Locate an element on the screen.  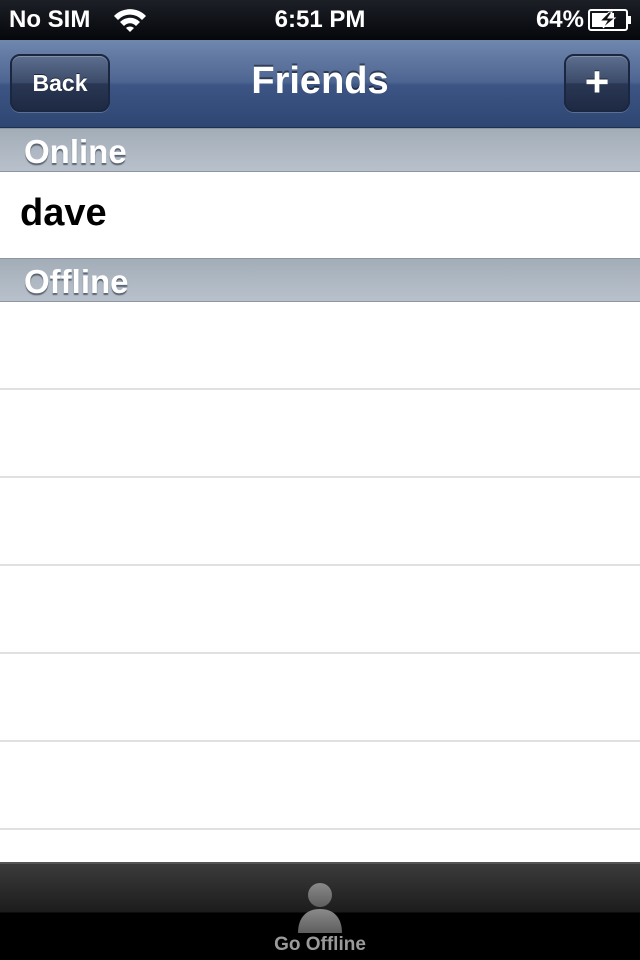
navigation-bar: Back Friends + is located at coordinates (320, 84).